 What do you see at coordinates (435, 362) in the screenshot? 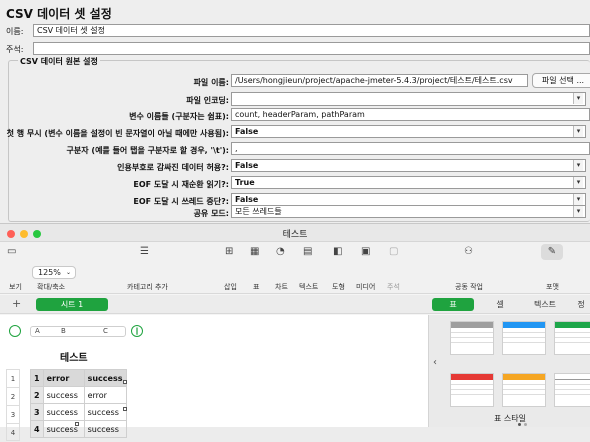
I see `chevron-left-icon: ‹` at bounding box center [435, 362].